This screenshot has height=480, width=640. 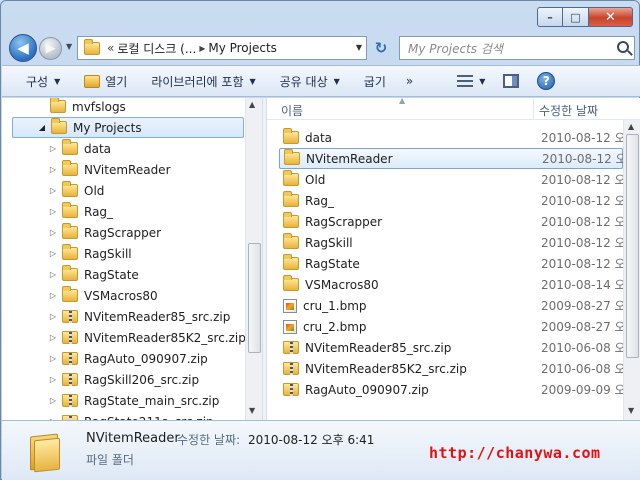 What do you see at coordinates (142, 379) in the screenshot?
I see `tree-item-label: RagSkill206_src.zip` at bounding box center [142, 379].